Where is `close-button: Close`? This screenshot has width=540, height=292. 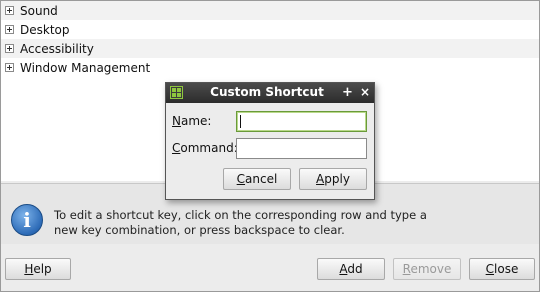 close-button: Close is located at coordinates (502, 269).